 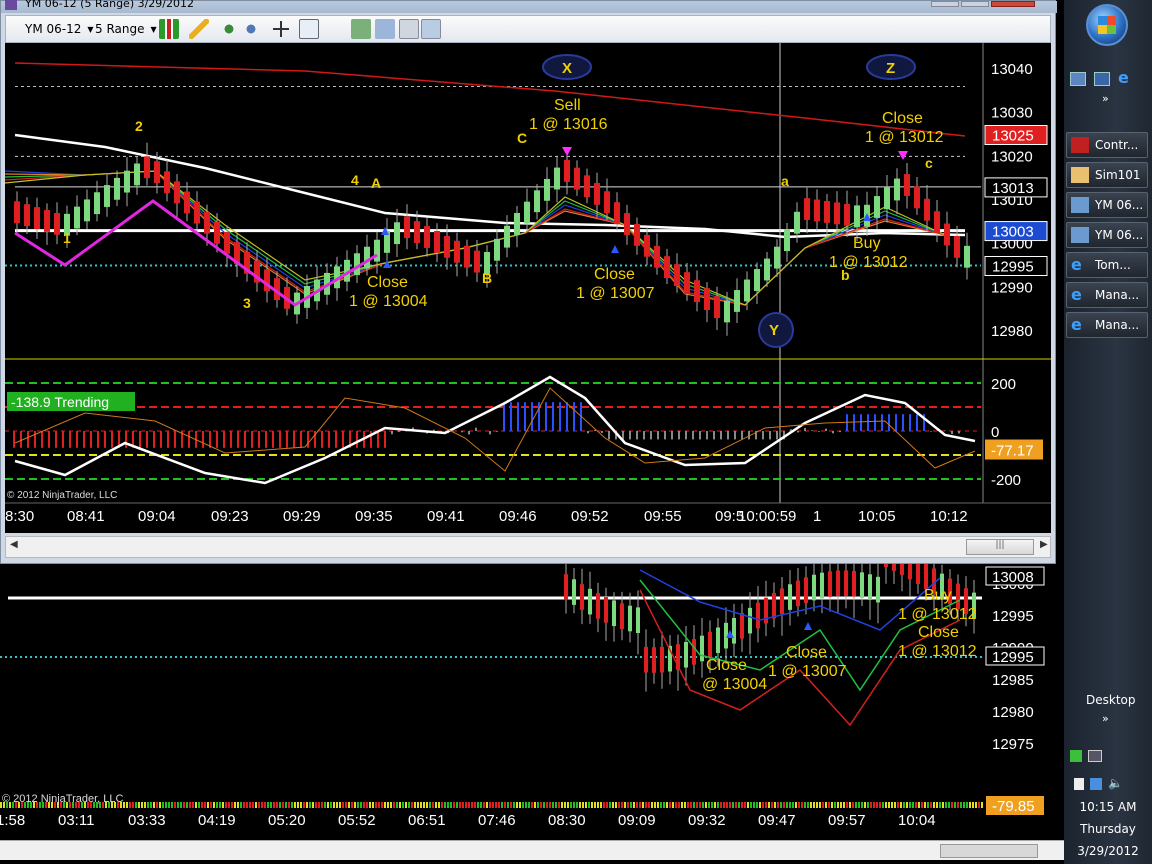 I want to click on interval-selector: 5 Range ▼, so click(x=126, y=29).